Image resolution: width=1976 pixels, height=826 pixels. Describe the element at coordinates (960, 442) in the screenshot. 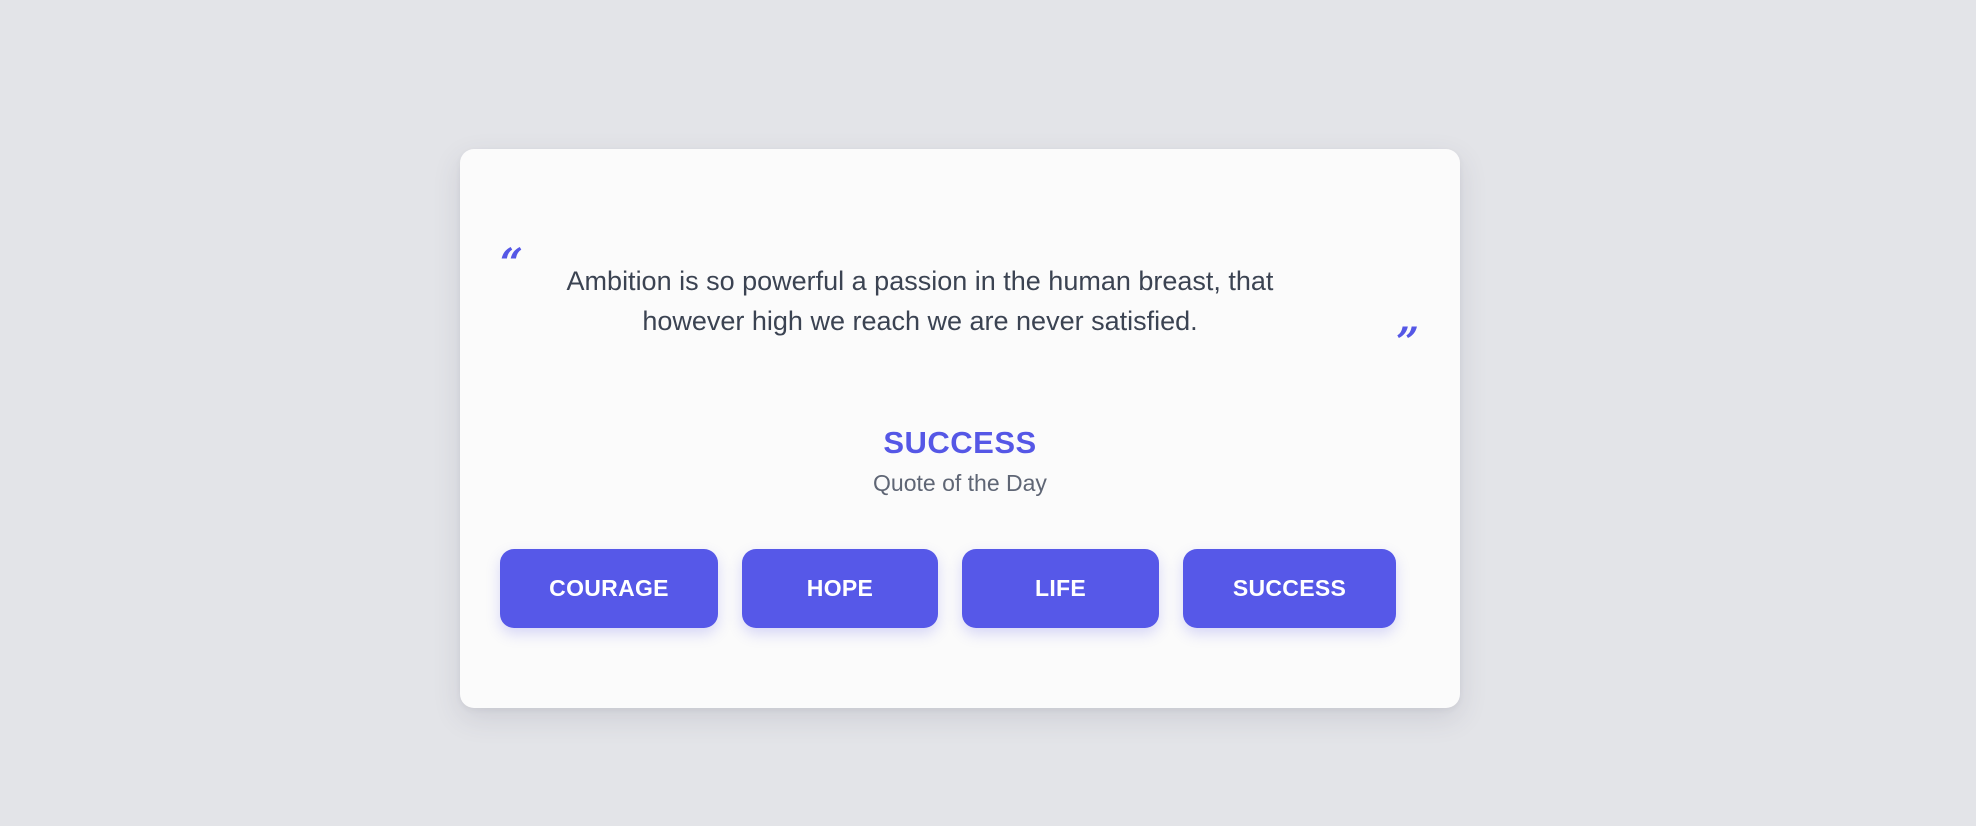

I see `category-title: SUCCESS` at that location.